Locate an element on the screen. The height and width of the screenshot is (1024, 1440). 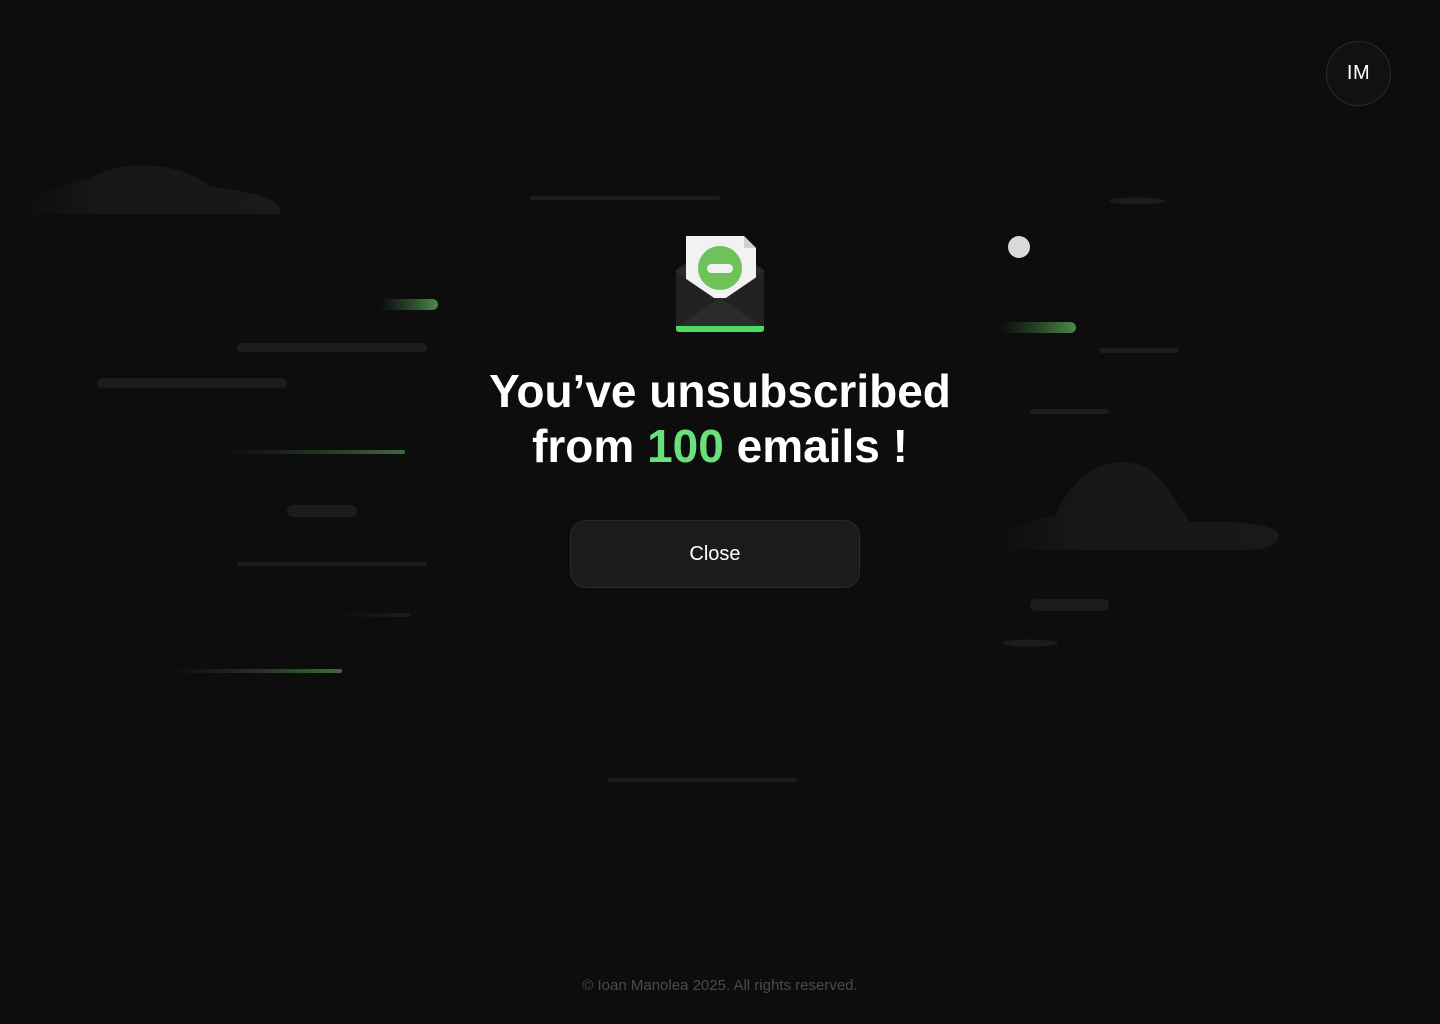
headline-suffix: emails ! is located at coordinates (815, 446).